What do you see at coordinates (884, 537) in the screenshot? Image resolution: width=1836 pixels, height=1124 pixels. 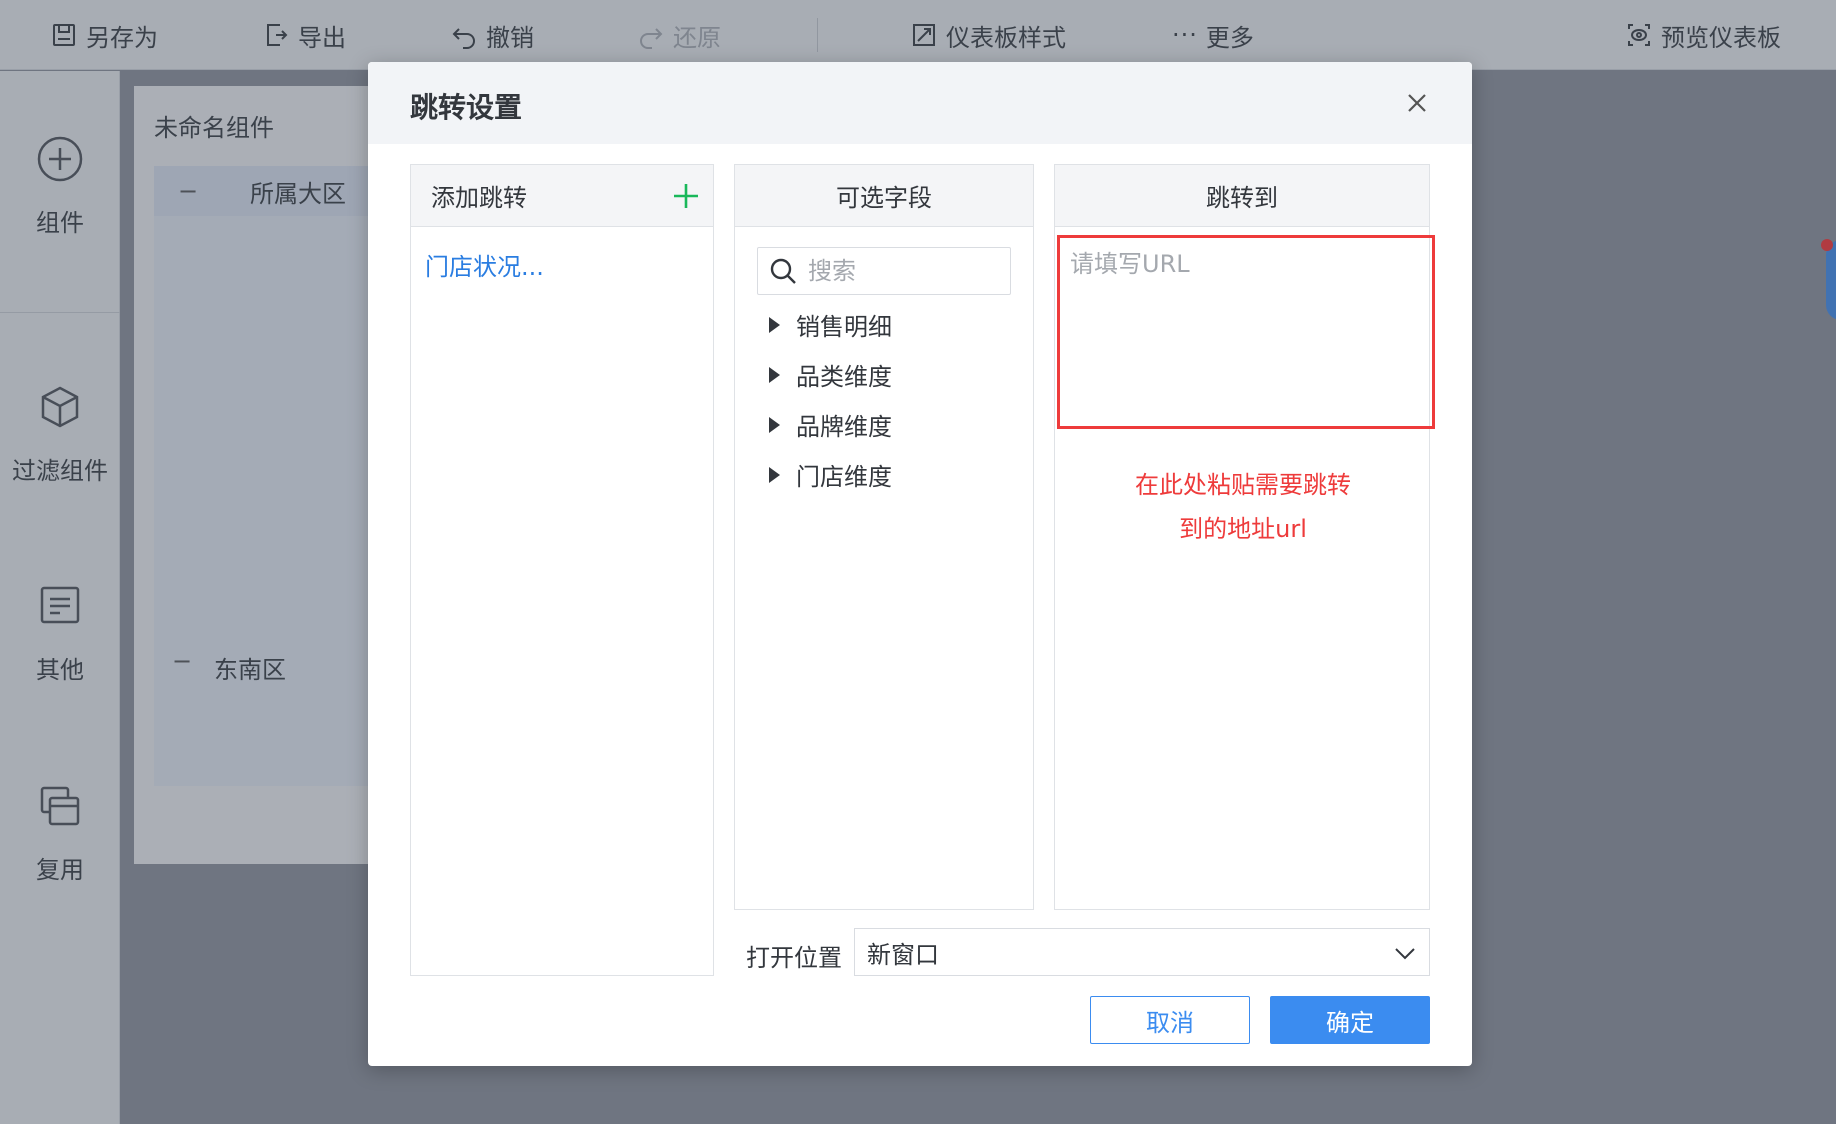 I see `optional-fields-panel: 可选字段 销售明细 品类维度 品牌维度 门店维度` at bounding box center [884, 537].